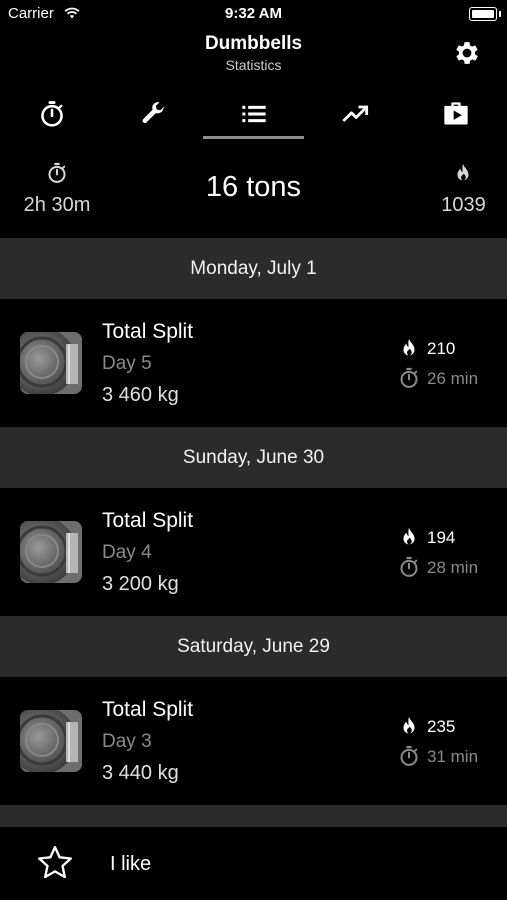 The height and width of the screenshot is (900, 507). Describe the element at coordinates (253, 552) in the screenshot. I see `workout-row: Total Split Day 4 3 200 kg 194 28 min` at that location.